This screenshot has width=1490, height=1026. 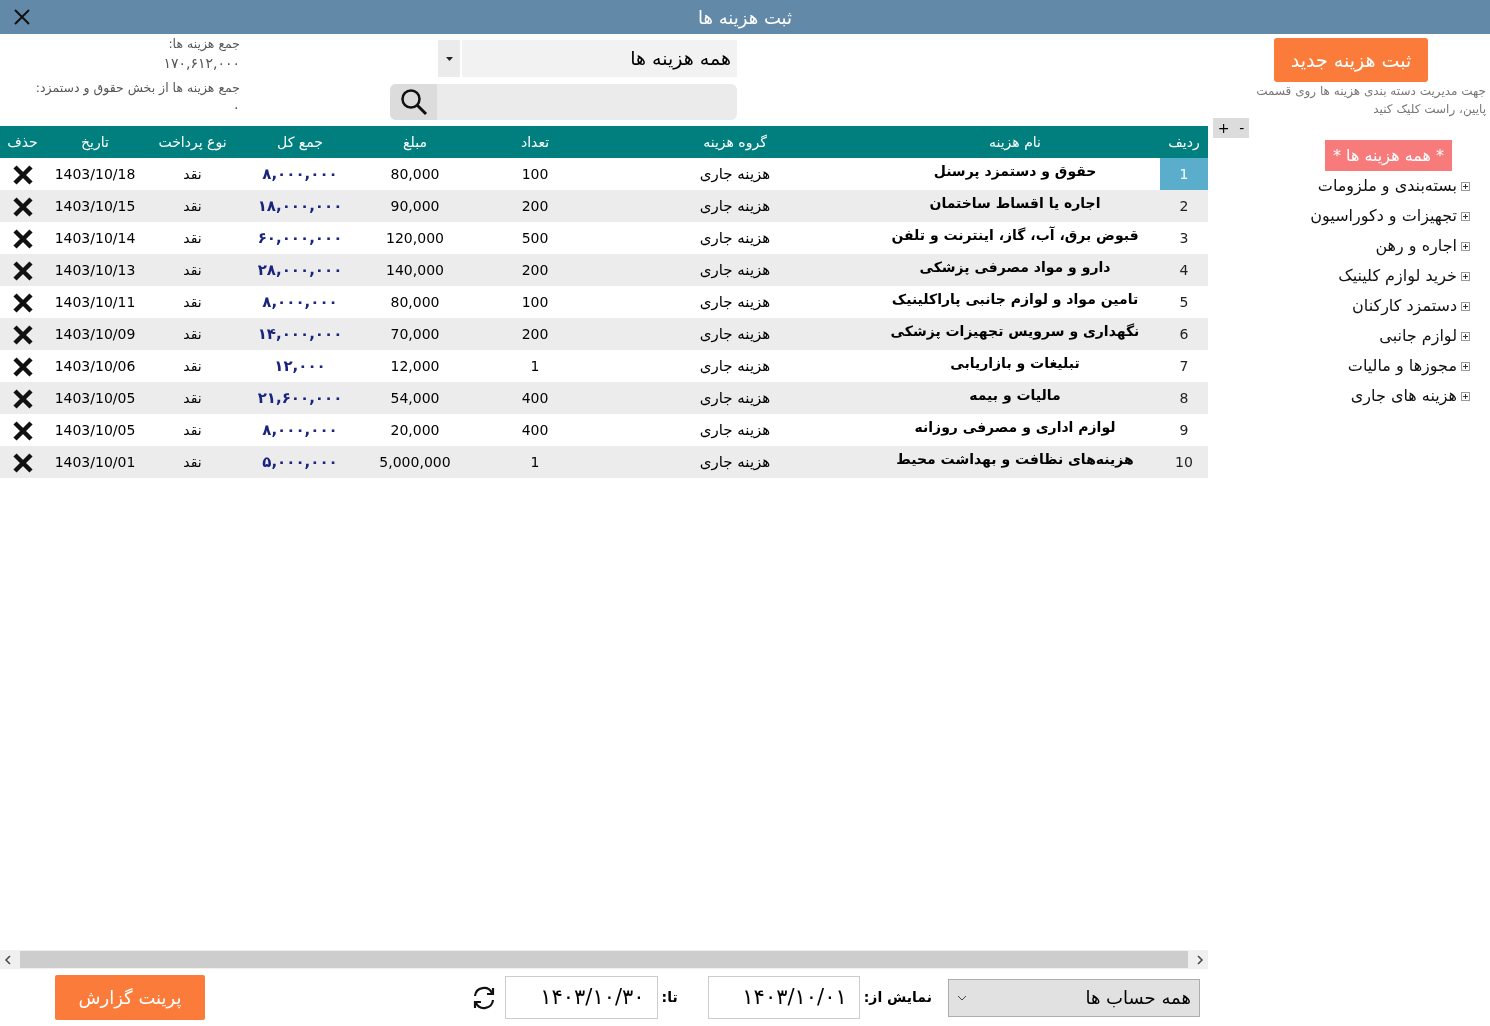 What do you see at coordinates (783, 997) in the screenshot?
I see `from-date-field: ۱۴۰۳/۱۰/۰۱` at bounding box center [783, 997].